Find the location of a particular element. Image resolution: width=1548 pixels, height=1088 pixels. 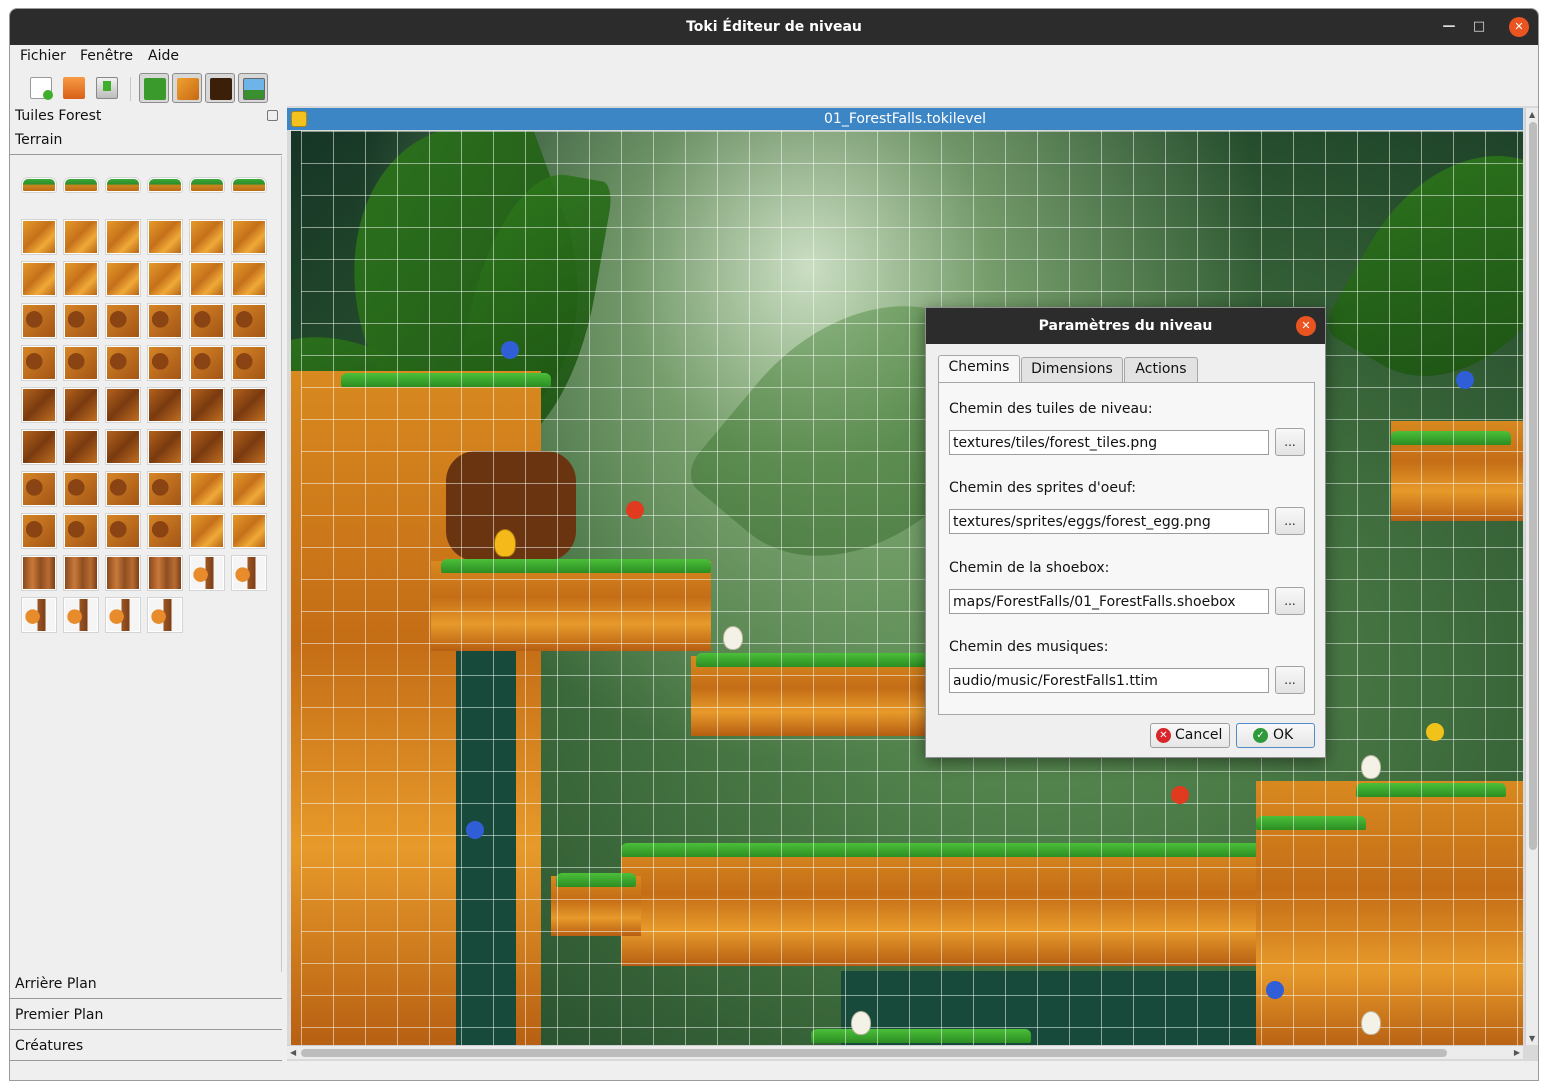

menu-fenetre: Fenêtre is located at coordinates (106, 56).